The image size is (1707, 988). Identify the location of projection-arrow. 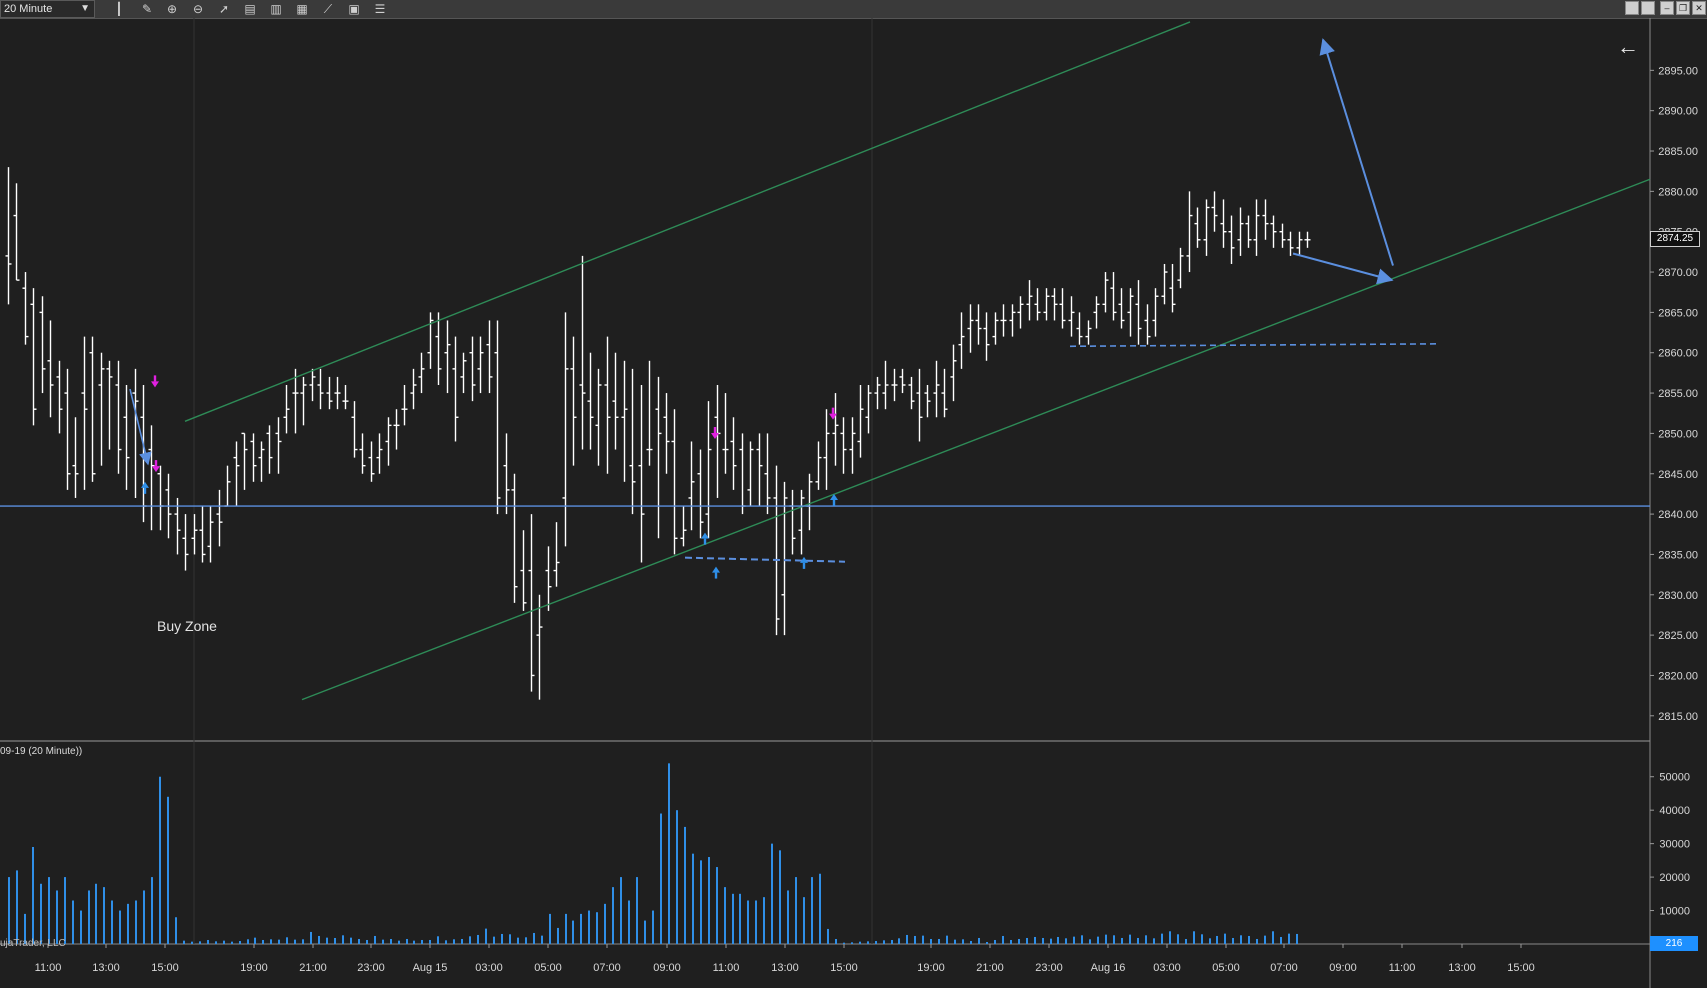
(140, 427).